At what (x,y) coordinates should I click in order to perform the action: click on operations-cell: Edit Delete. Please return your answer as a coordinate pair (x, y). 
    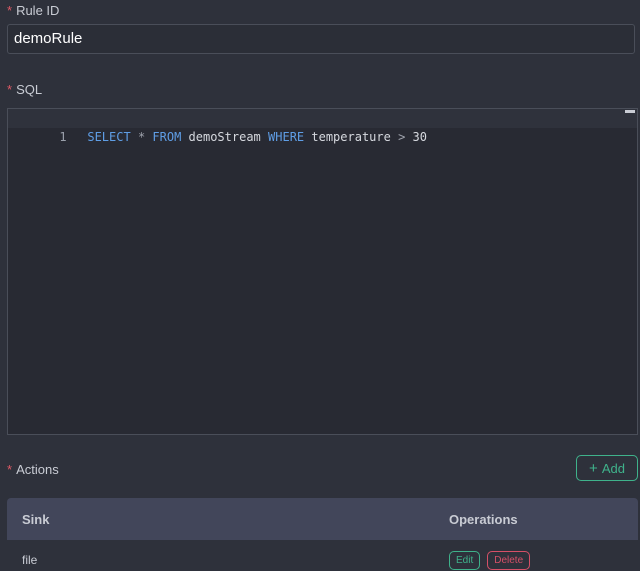
    Looking at the image, I should click on (543, 560).